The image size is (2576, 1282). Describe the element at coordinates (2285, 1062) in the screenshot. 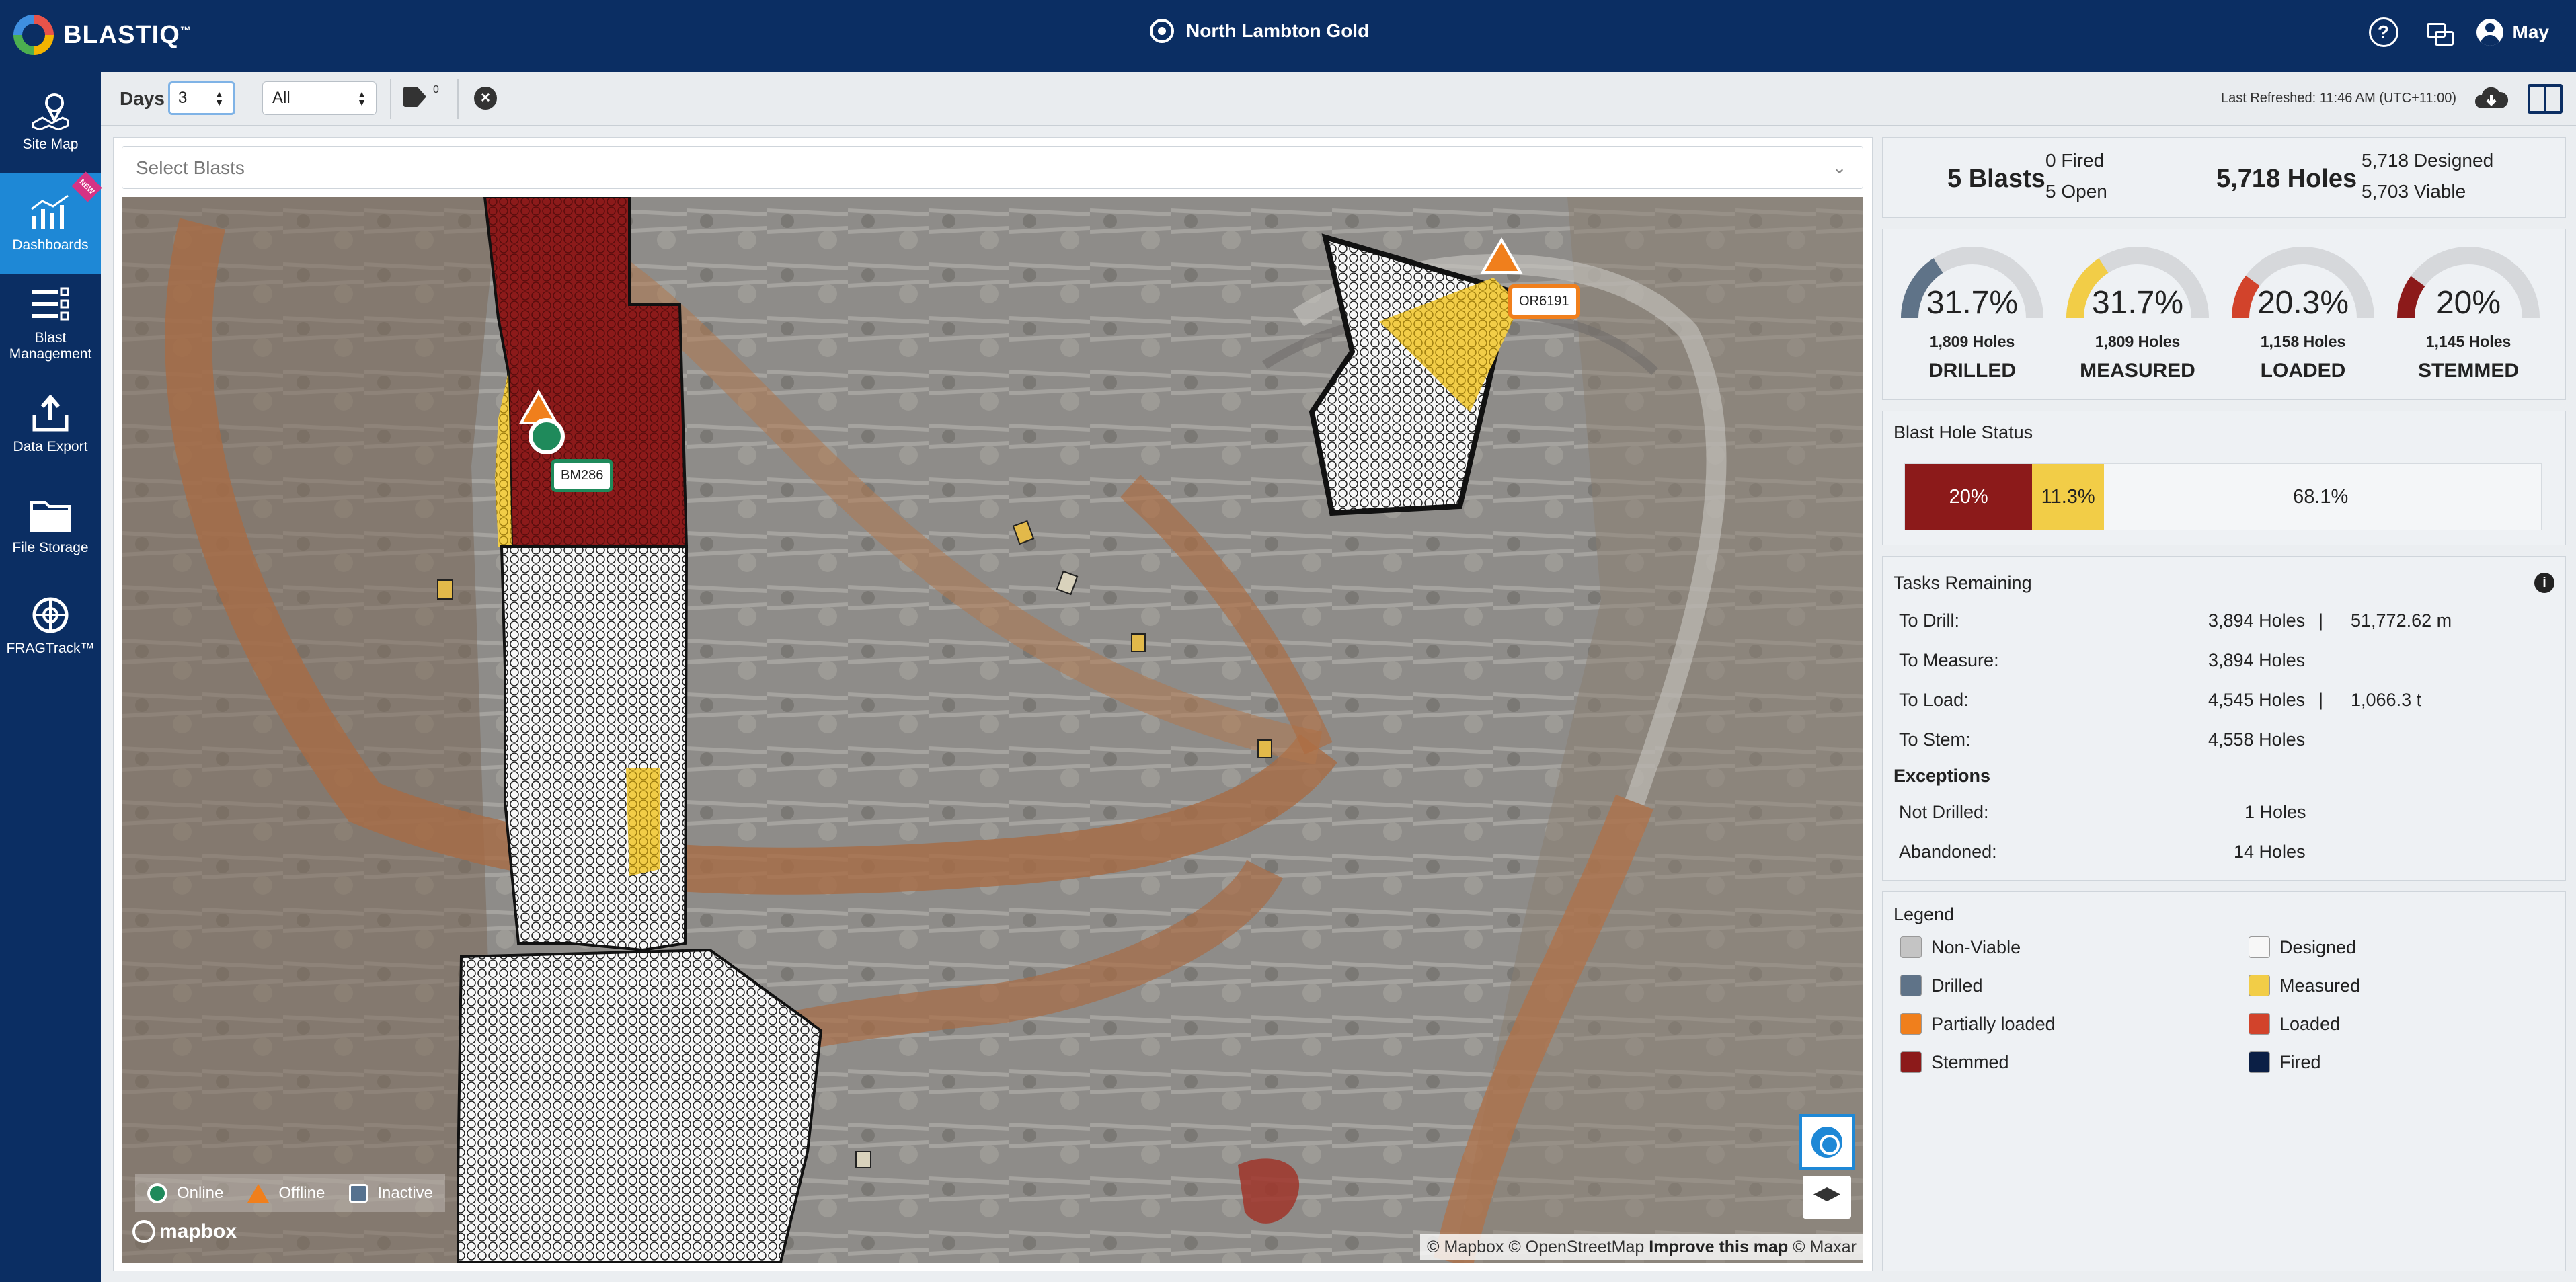

I see `legend-item-fired: Fired` at that location.